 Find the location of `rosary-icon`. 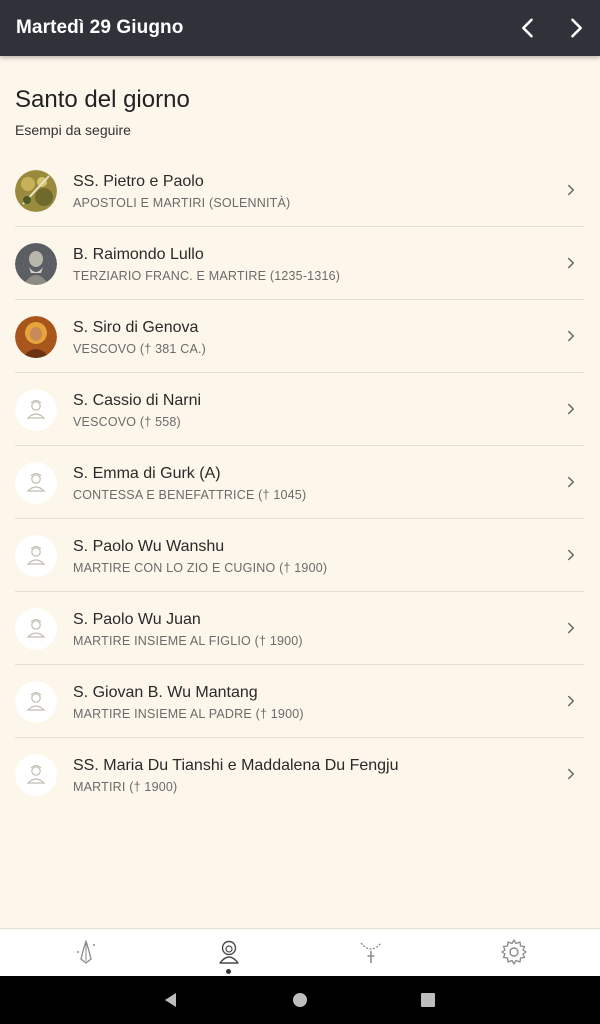

rosary-icon is located at coordinates (371, 952).